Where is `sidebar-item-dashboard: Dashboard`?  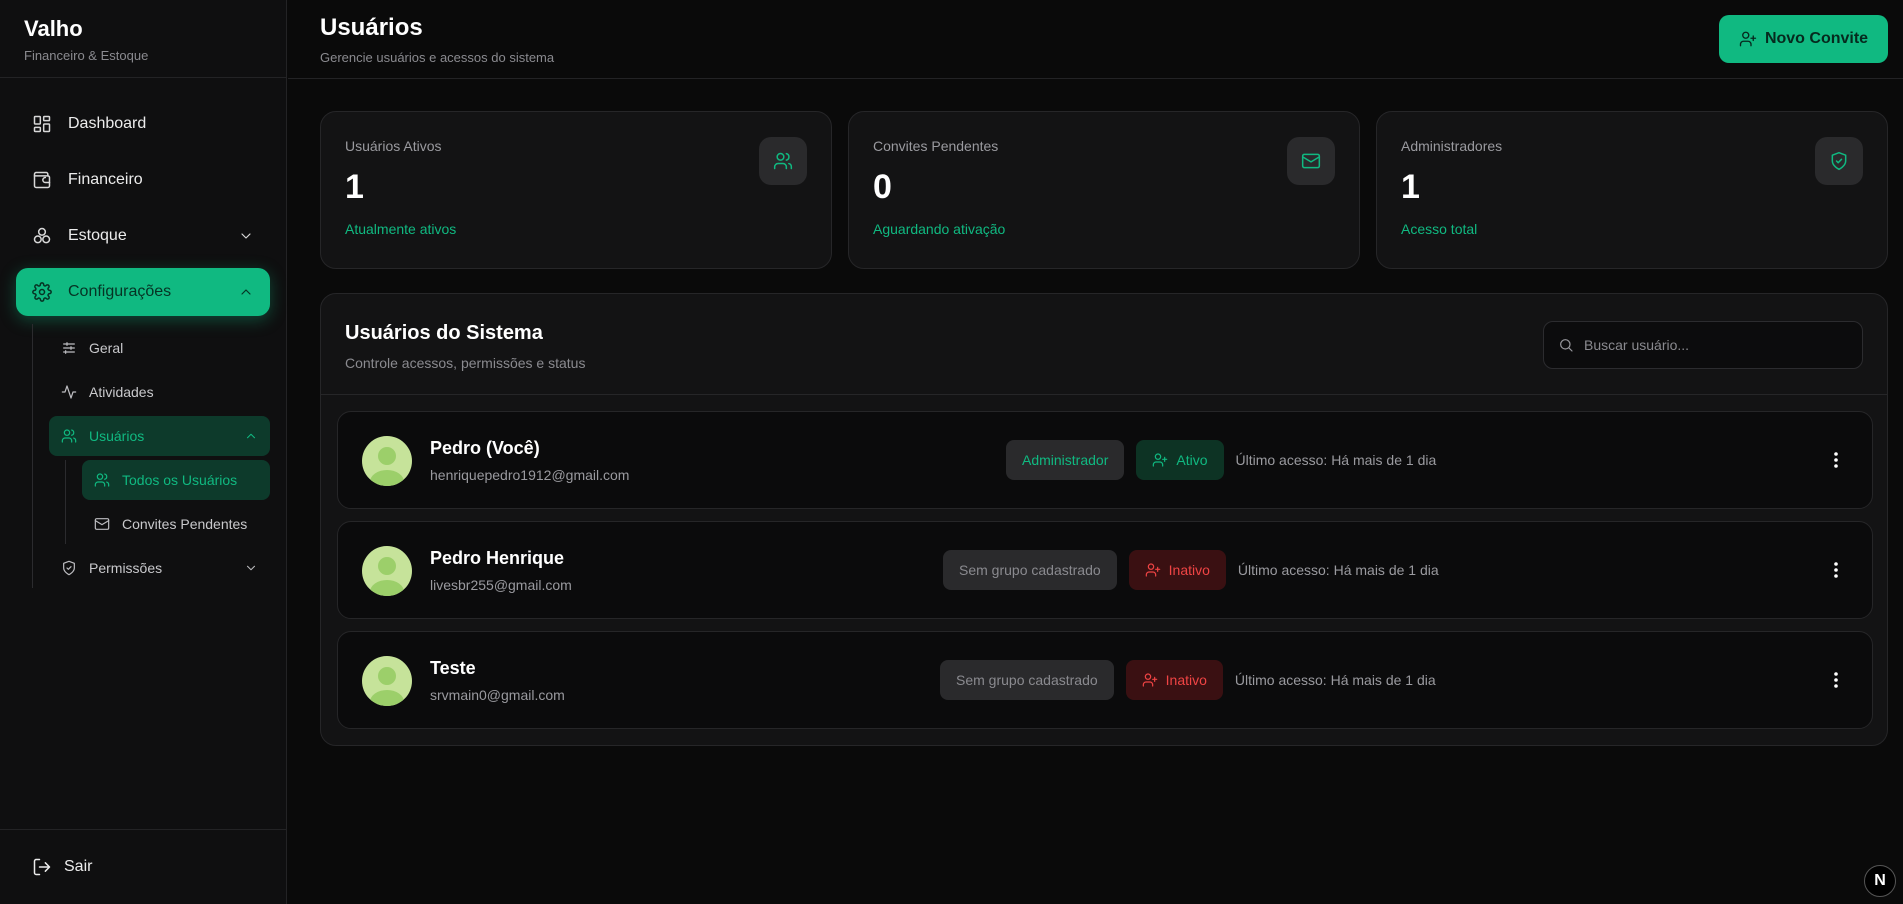 sidebar-item-dashboard: Dashboard is located at coordinates (143, 124).